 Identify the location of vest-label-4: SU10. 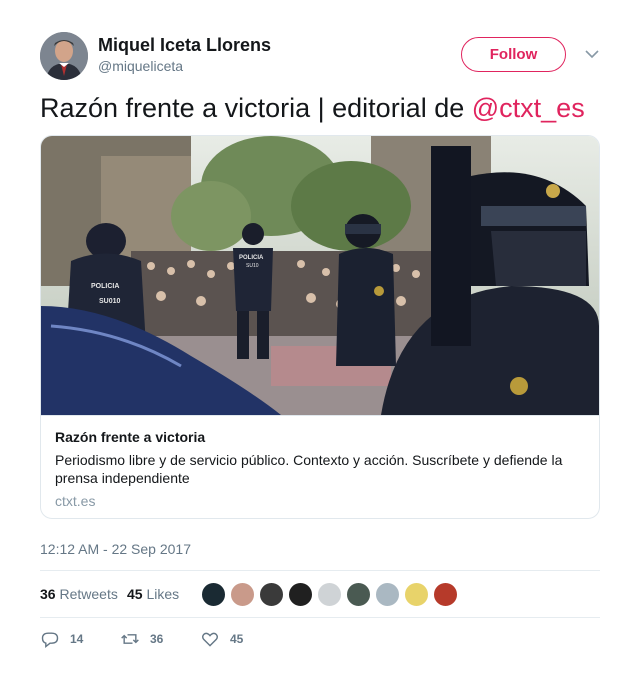
(252, 266).